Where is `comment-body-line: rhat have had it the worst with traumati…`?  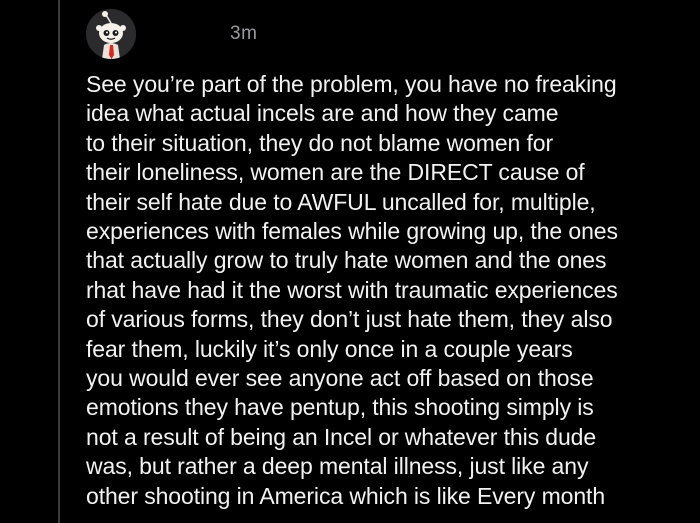
comment-body-line: rhat have had it the worst with traumati… is located at coordinates (352, 289).